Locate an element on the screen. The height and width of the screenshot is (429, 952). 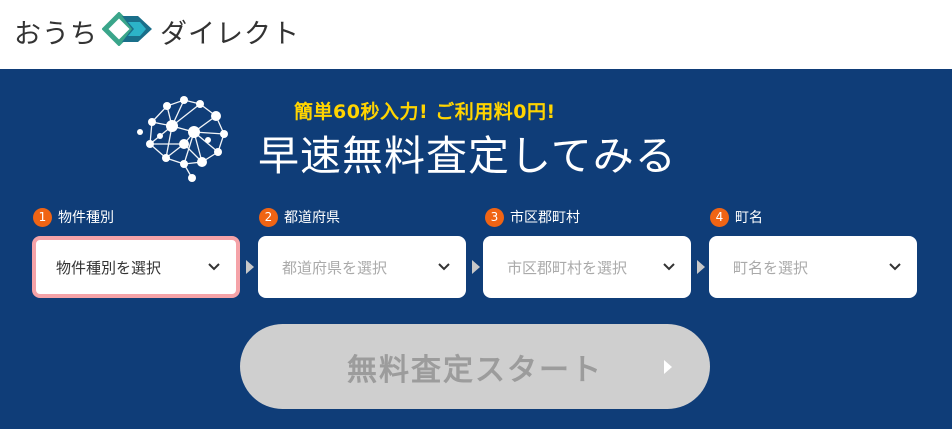
step-number-badge: 4 is located at coordinates (719, 217).